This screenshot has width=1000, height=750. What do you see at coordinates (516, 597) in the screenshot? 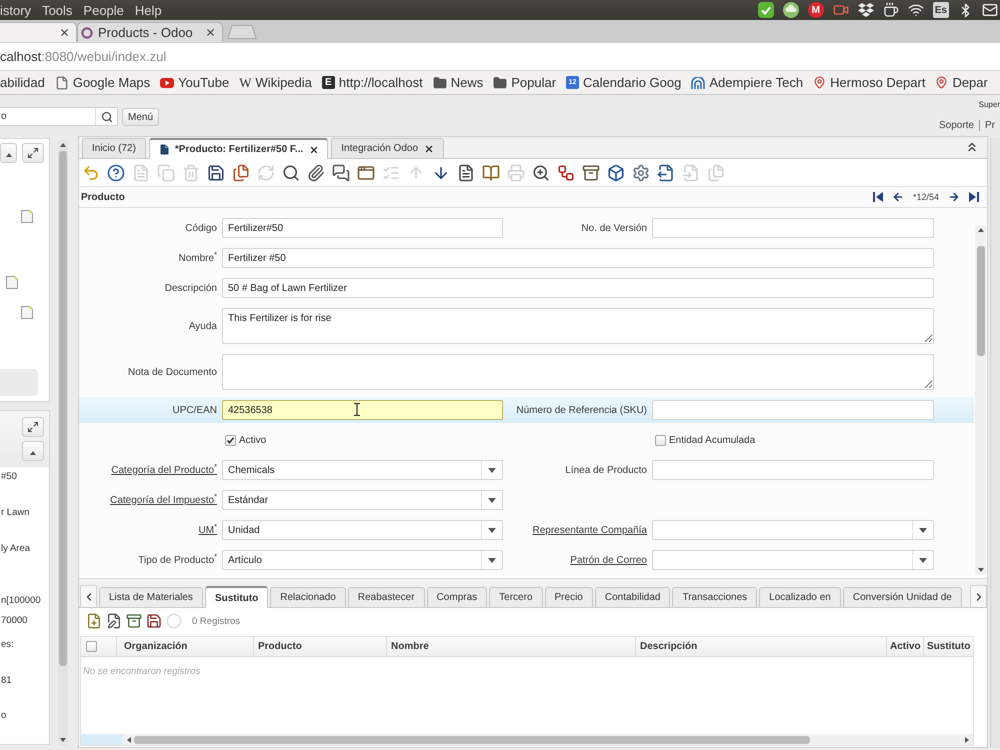
I see `detail-tab: Tercero` at bounding box center [516, 597].